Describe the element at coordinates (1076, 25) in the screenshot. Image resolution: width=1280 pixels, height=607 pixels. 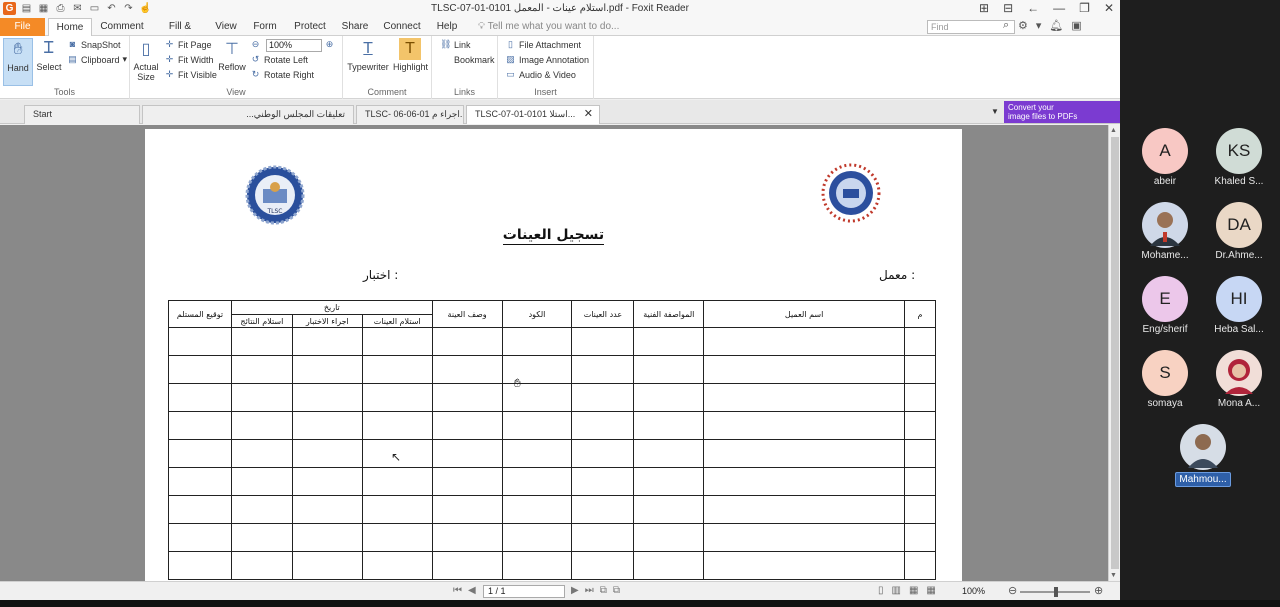
I see `user-icon: ▣` at that location.